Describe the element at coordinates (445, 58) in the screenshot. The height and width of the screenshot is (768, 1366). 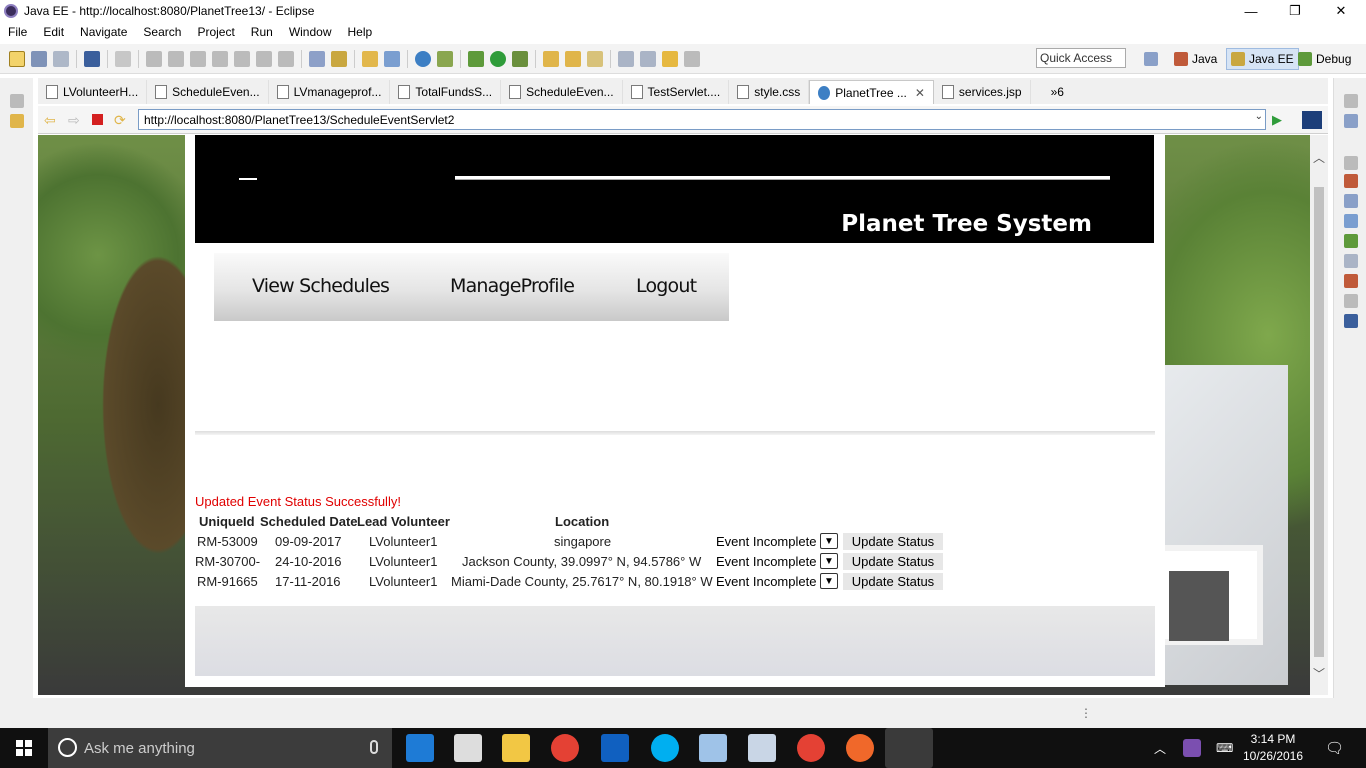
I see `deploy-icon` at that location.